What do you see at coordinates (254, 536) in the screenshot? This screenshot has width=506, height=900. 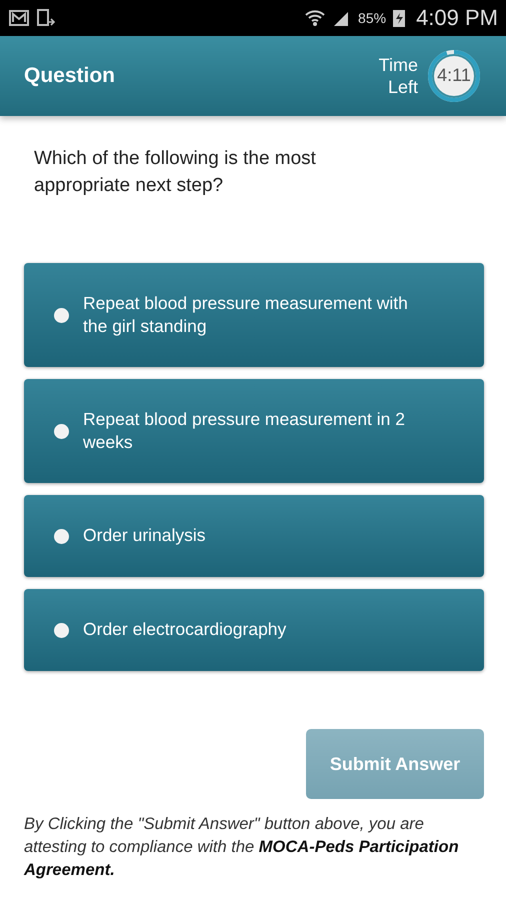 I see `answer-option: Order urinalysis` at bounding box center [254, 536].